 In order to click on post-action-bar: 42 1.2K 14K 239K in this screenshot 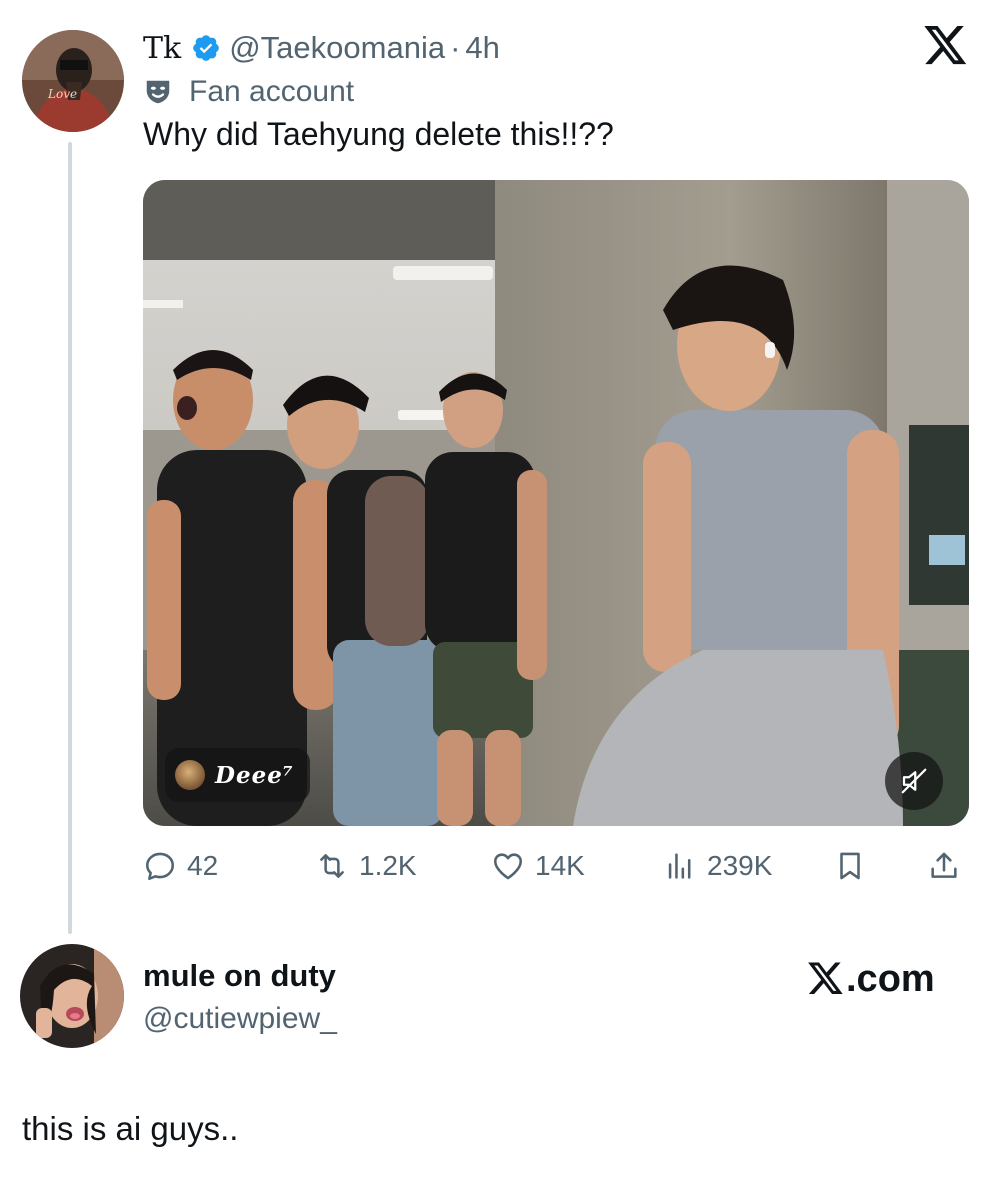, I will do `click(556, 866)`.